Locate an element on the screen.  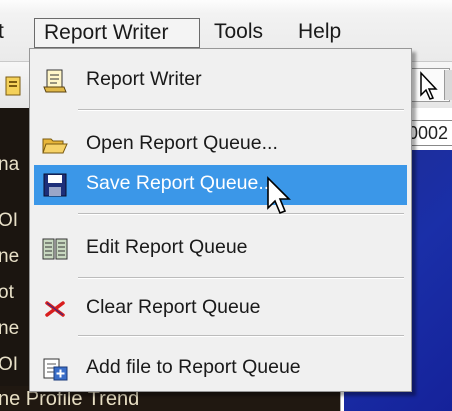
menu-item-clear-report-queue: Clear Report Queue is located at coordinates (220, 309).